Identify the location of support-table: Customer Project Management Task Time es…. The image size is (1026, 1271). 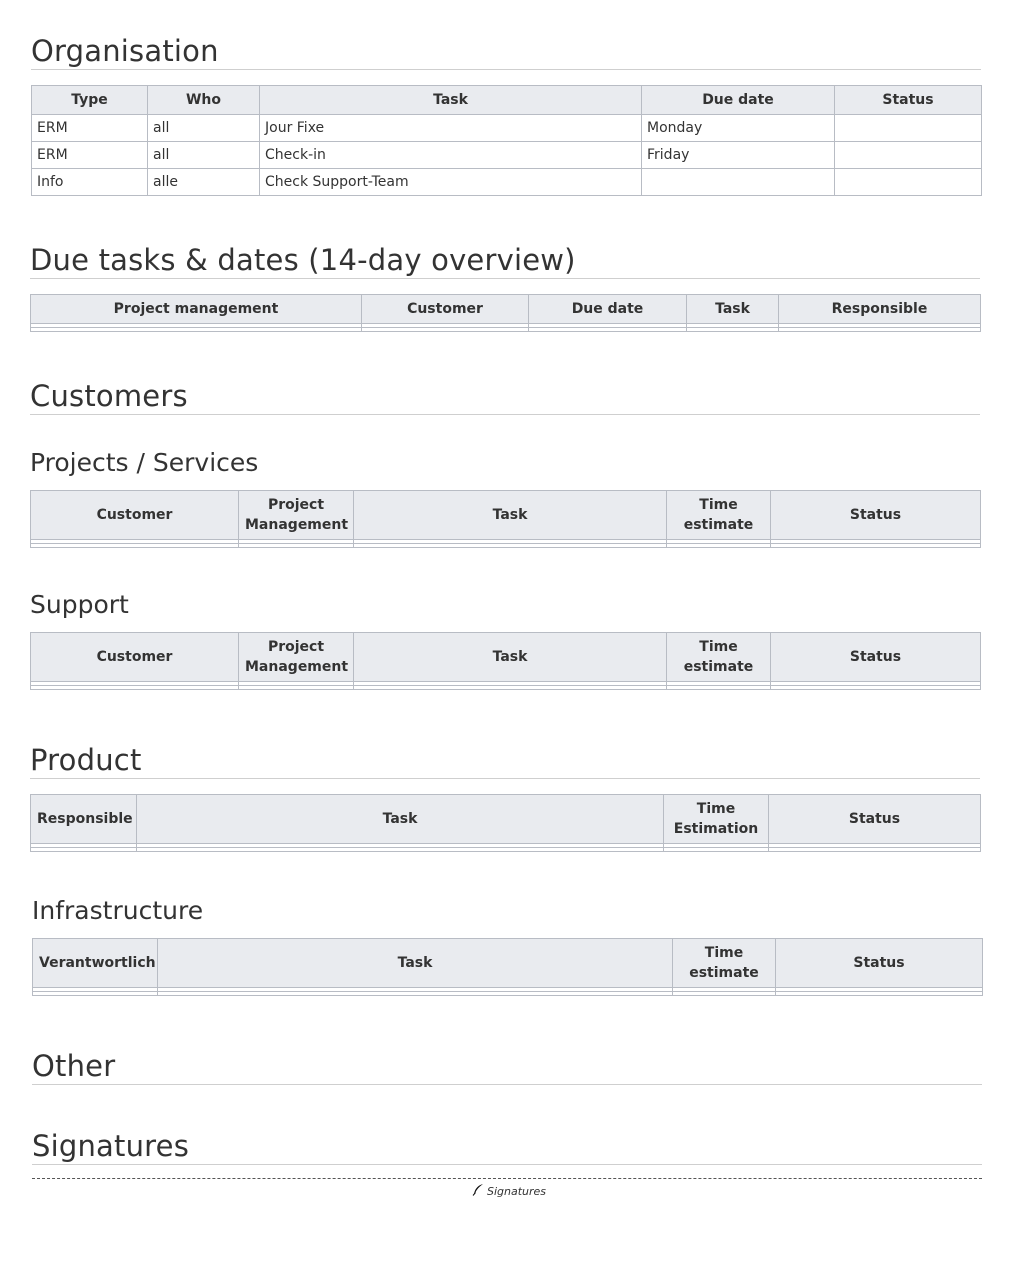
(505, 661).